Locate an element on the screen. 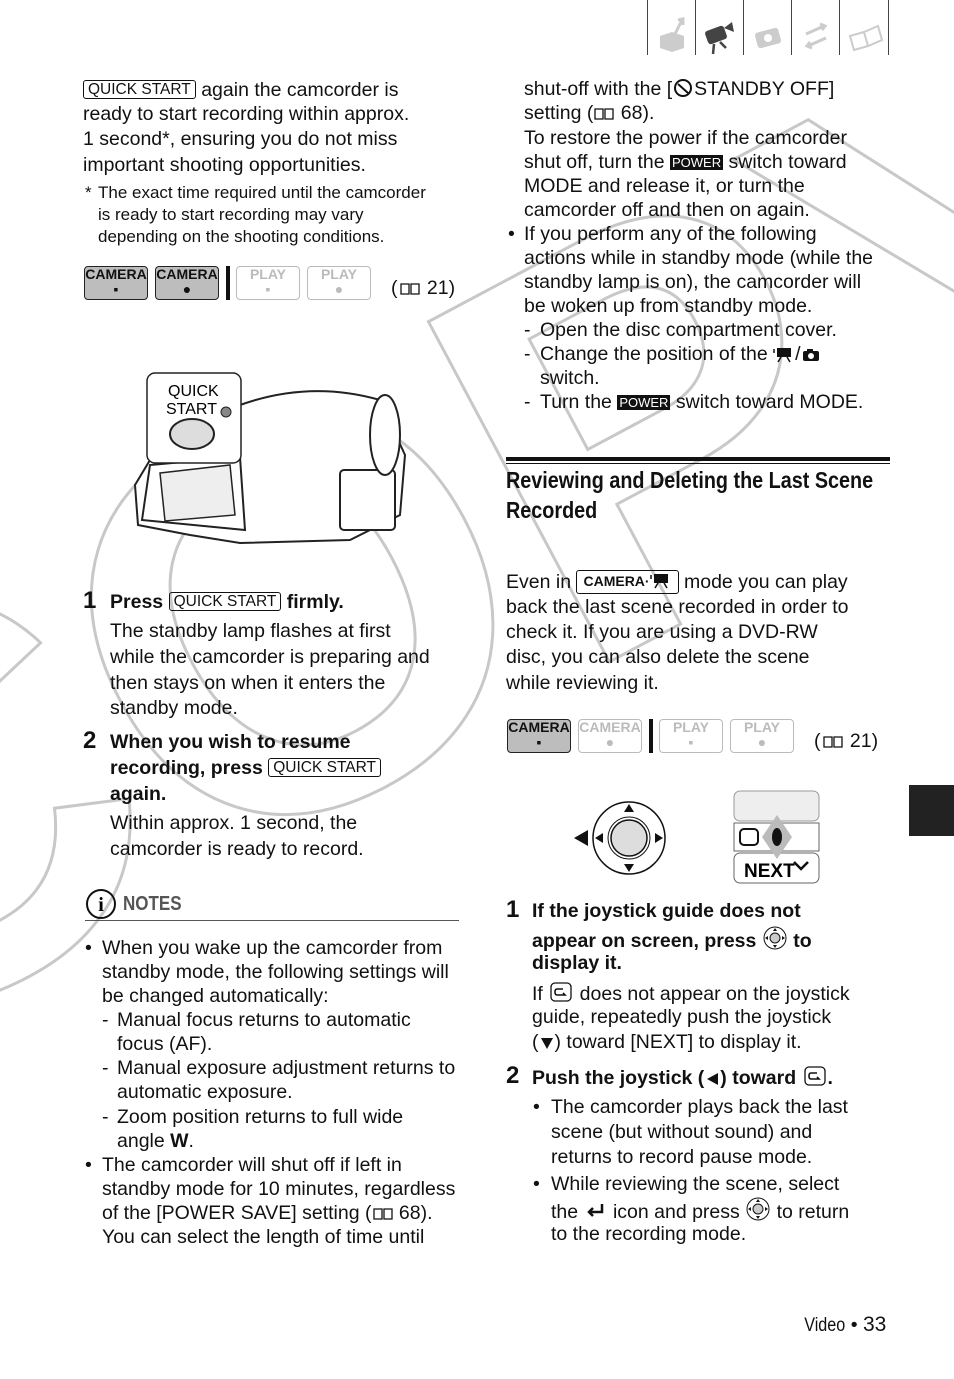 The width and height of the screenshot is (954, 1379). transfer-arrows-icon is located at coordinates (816, 36).